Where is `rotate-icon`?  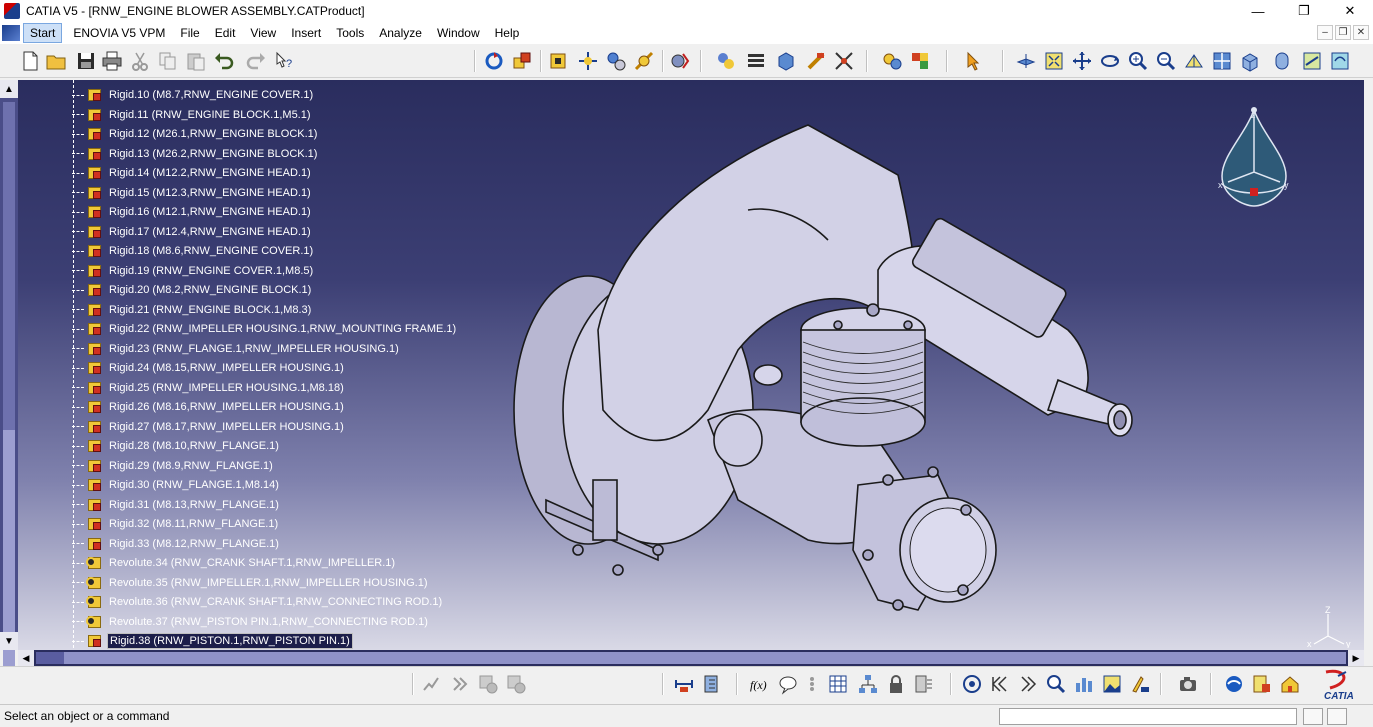
rotate-icon is located at coordinates (1110, 61).